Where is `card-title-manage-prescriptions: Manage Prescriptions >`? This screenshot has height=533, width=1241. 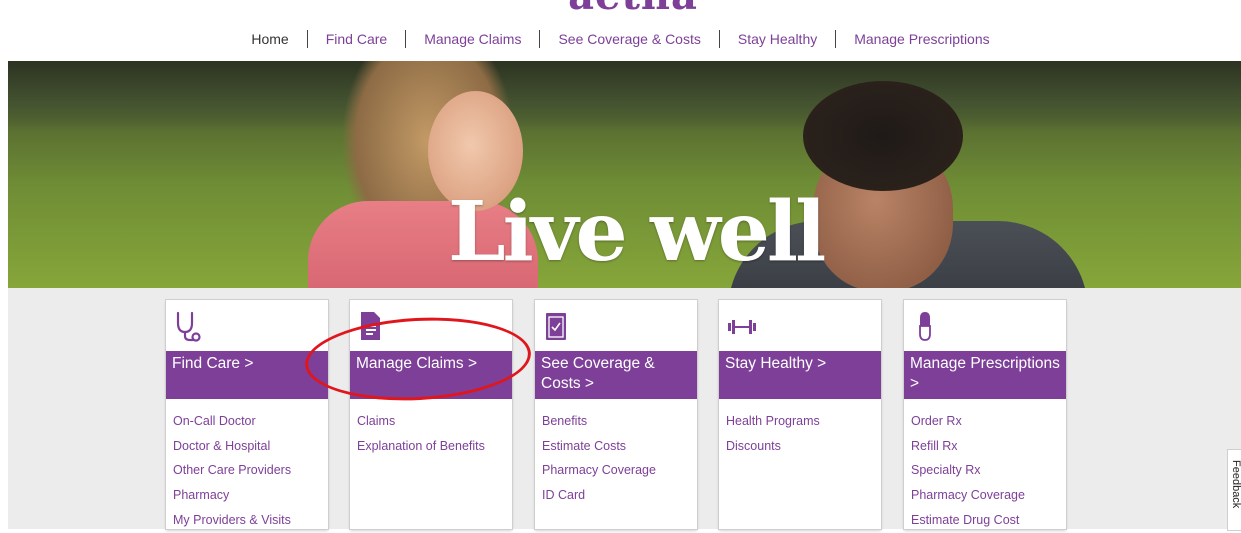
card-title-manage-prescriptions: Manage Prescriptions > is located at coordinates (985, 375).